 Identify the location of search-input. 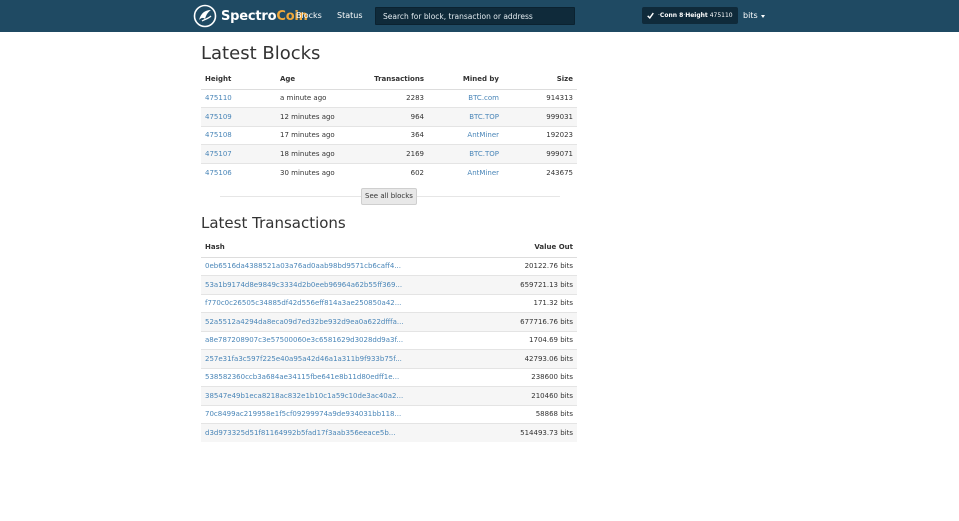
(475, 16).